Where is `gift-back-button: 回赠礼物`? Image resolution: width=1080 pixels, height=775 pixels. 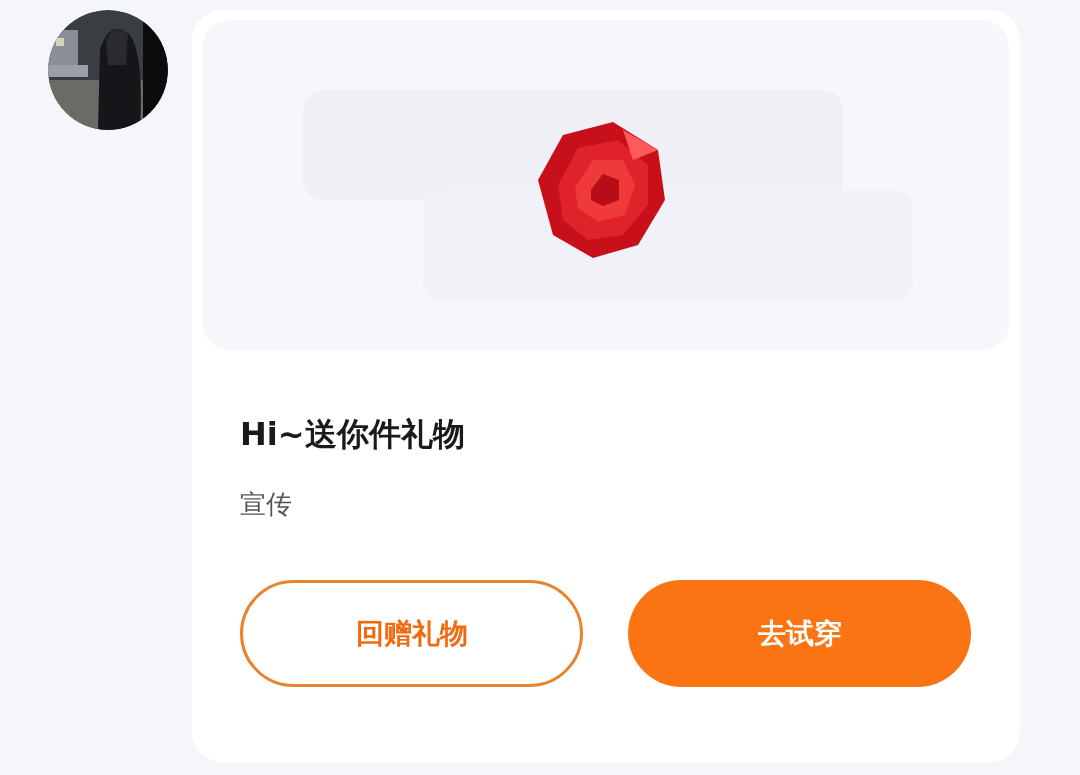
gift-back-button: 回赠礼物 is located at coordinates (411, 633).